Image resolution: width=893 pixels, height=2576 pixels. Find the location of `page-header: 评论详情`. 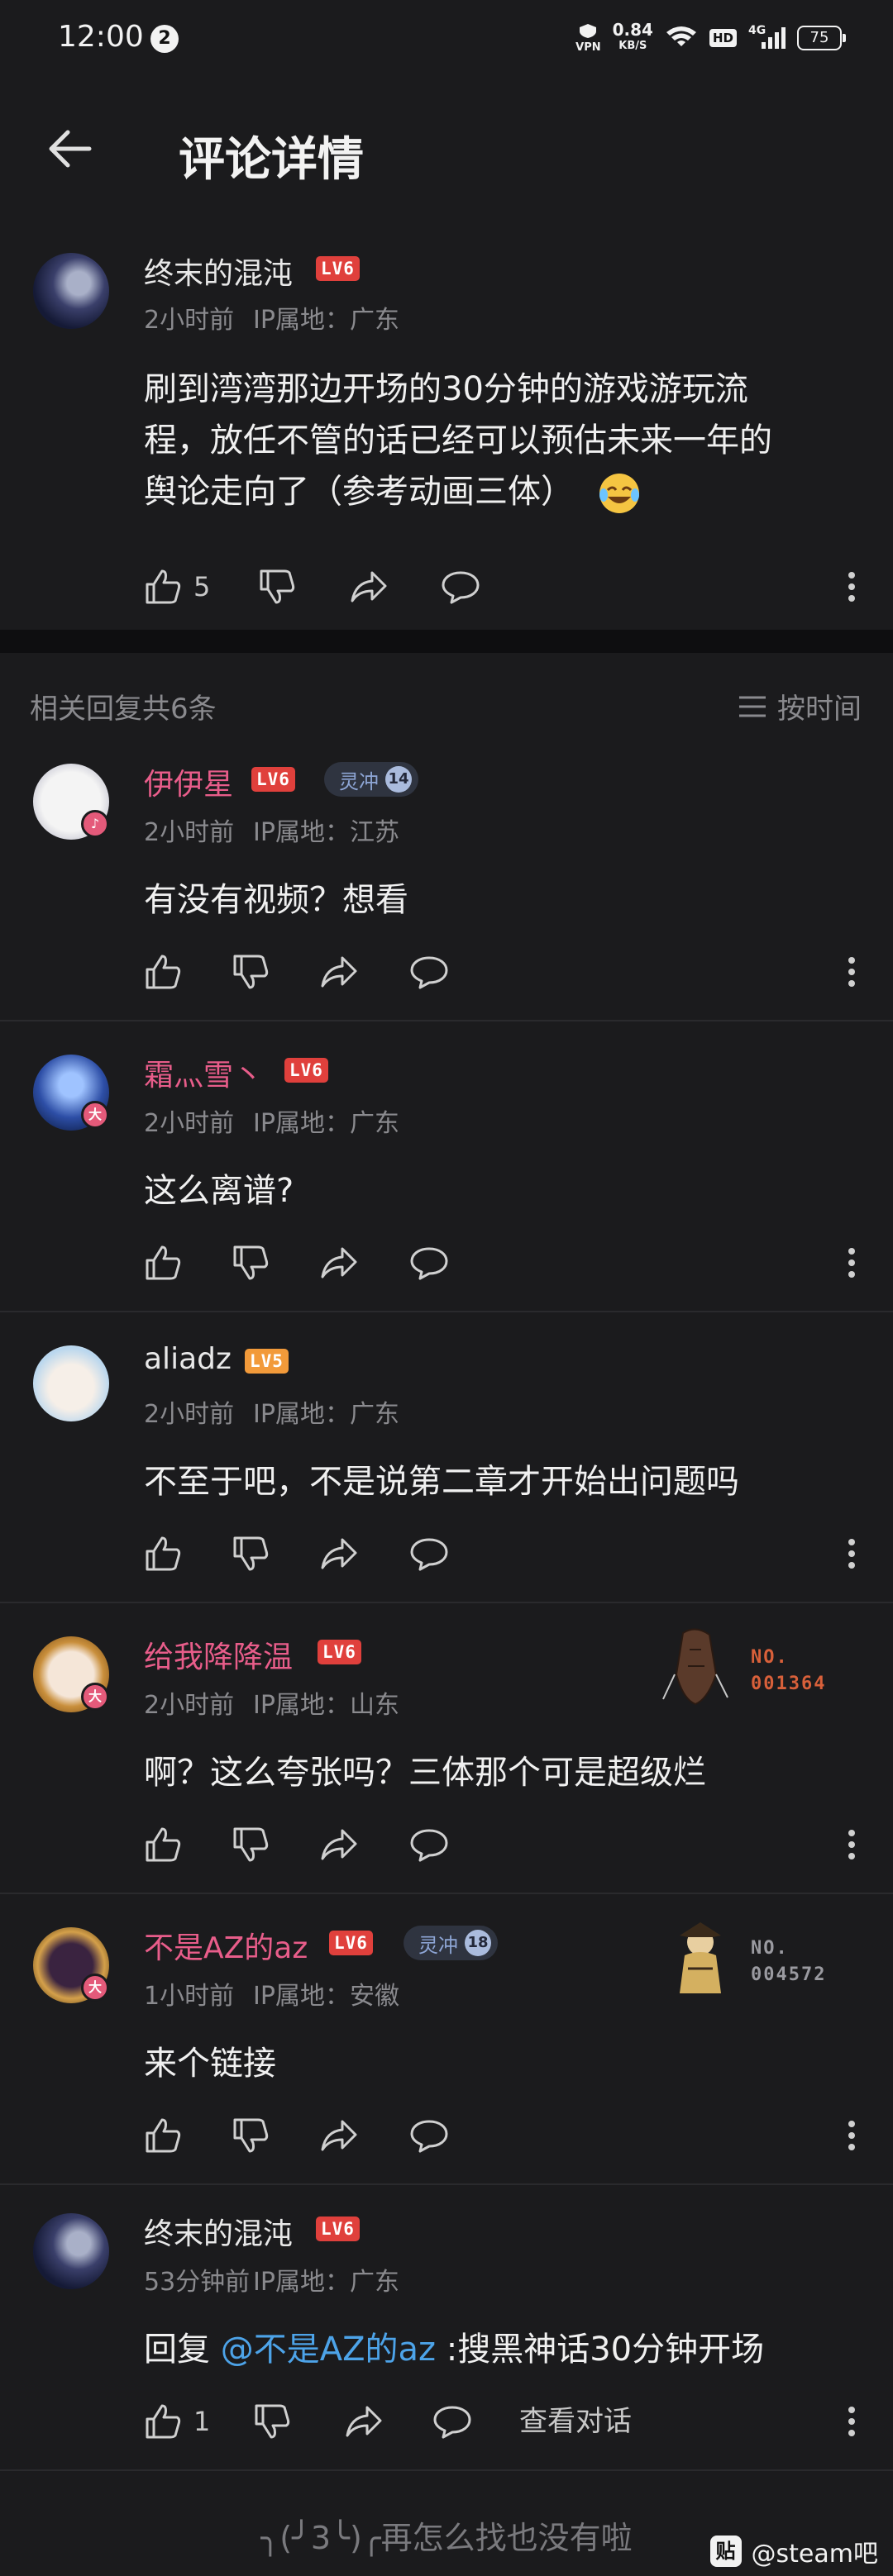

page-header: 评论详情 is located at coordinates (446, 149).